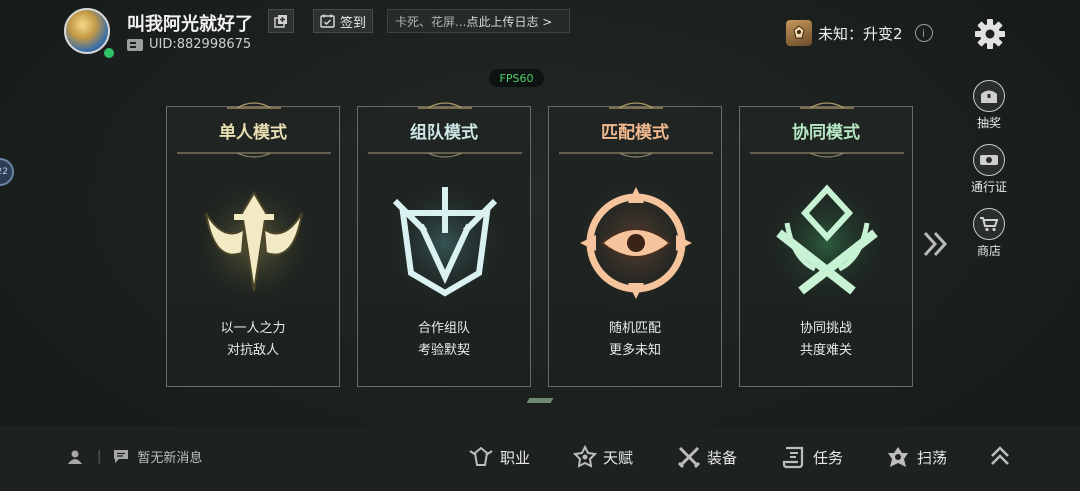 The height and width of the screenshot is (491, 1080). Describe the element at coordinates (825, 328) in the screenshot. I see `mode-desc-line1: 协同挑战` at that location.